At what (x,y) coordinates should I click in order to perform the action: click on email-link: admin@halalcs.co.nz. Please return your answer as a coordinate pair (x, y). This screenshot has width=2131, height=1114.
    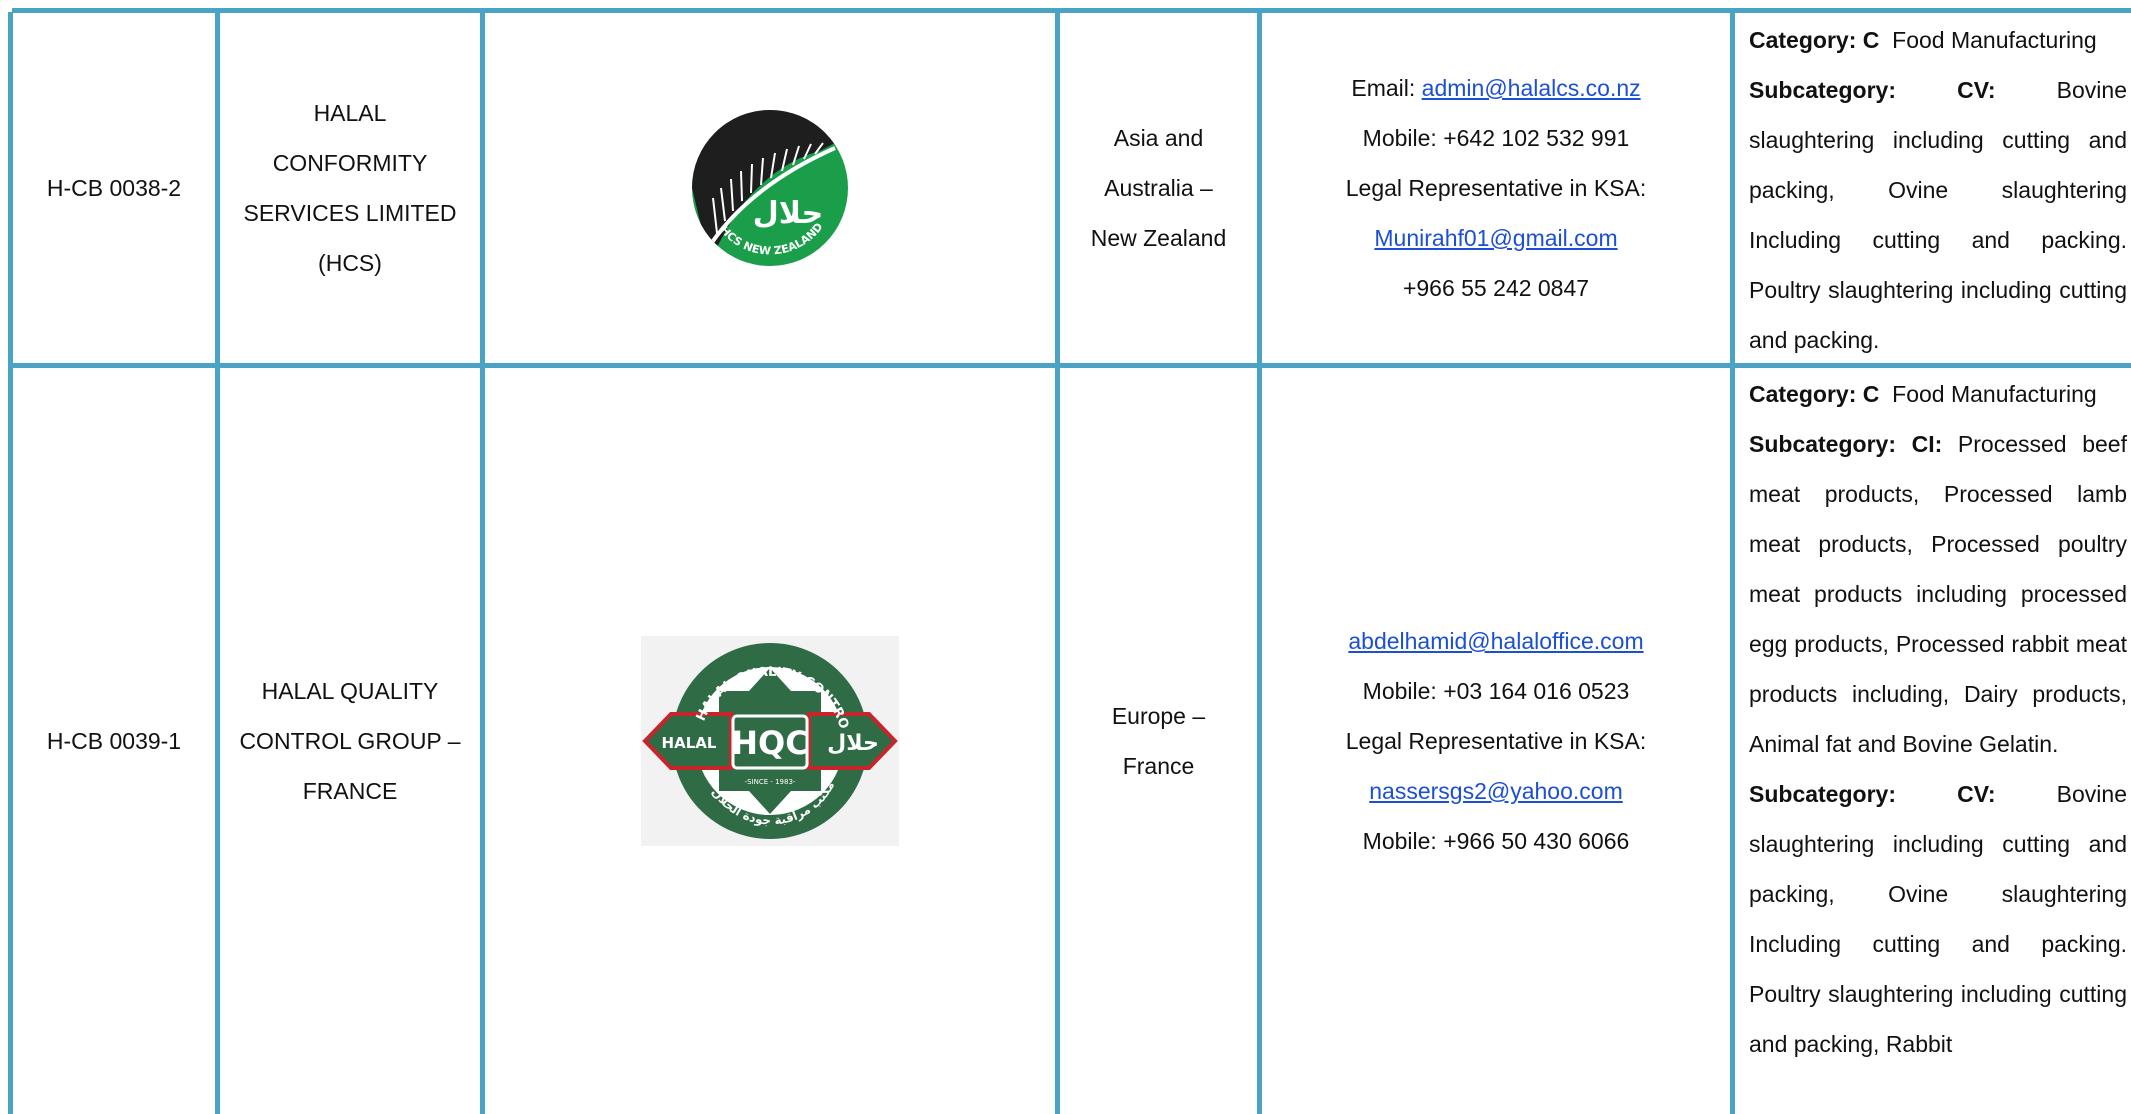
    Looking at the image, I should click on (1531, 88).